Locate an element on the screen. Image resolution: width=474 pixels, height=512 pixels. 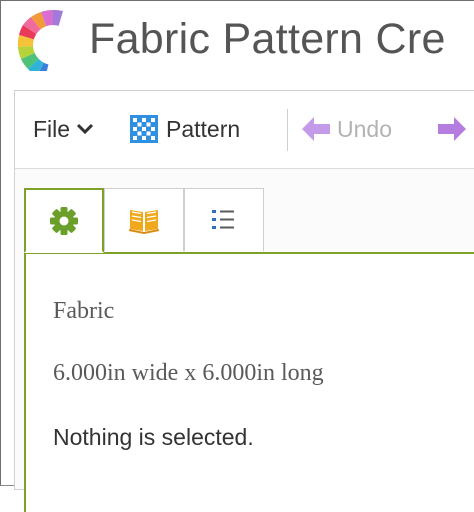
undo-button: Undo is located at coordinates (346, 129).